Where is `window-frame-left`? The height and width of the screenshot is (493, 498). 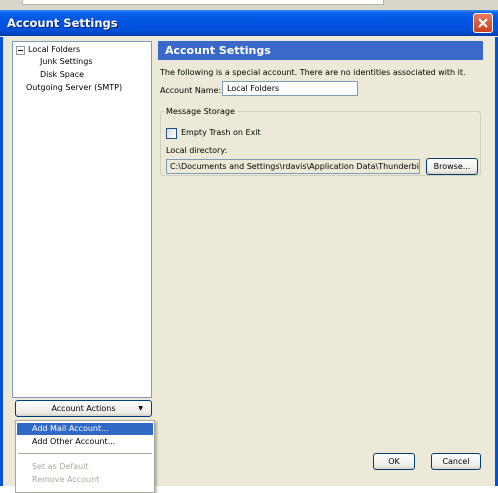
window-frame-left is located at coordinates (1, 261).